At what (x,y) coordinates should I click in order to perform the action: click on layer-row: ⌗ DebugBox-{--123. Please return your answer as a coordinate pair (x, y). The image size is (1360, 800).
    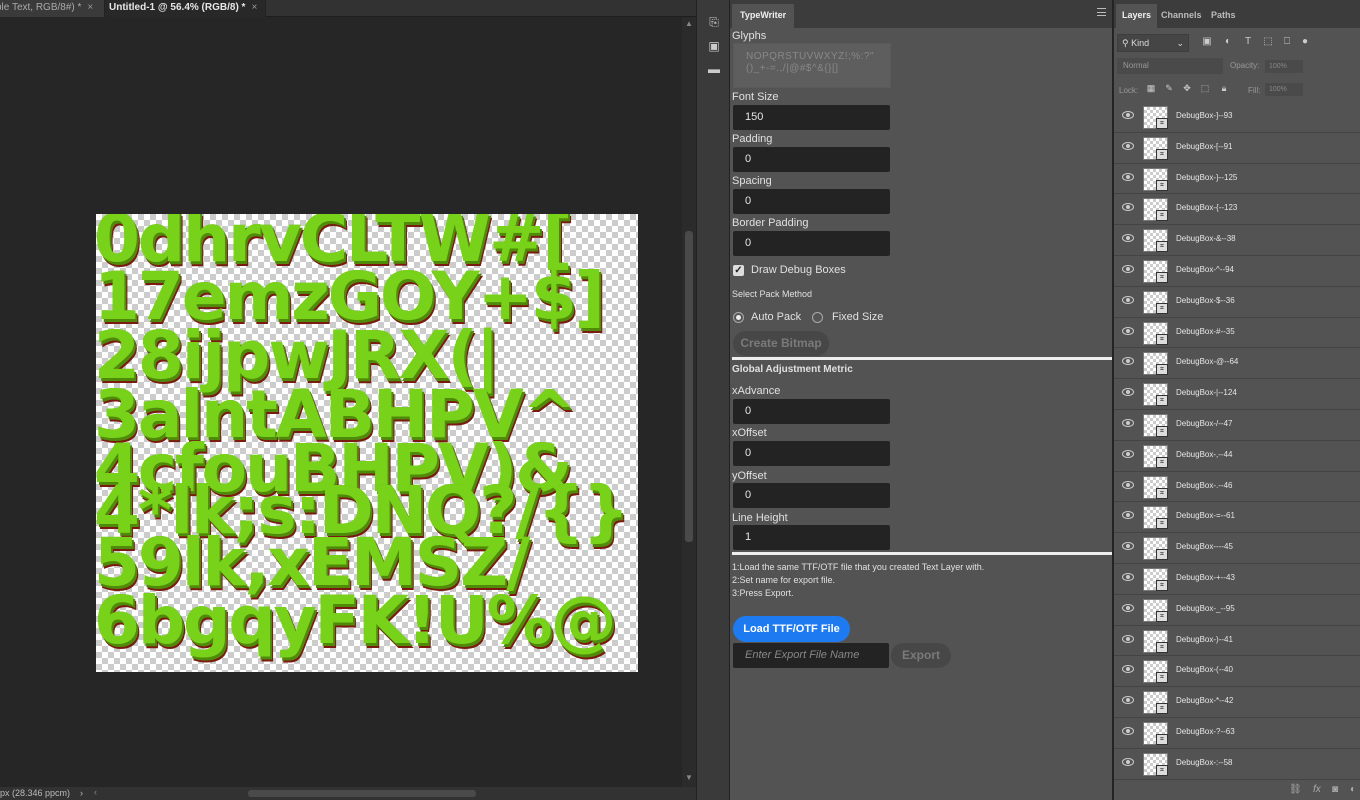
    Looking at the image, I should click on (1237, 210).